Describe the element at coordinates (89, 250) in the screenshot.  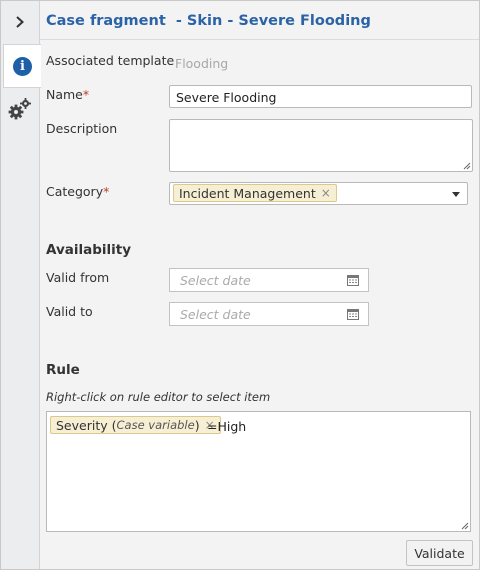
I see `availability-heading: Availability` at that location.